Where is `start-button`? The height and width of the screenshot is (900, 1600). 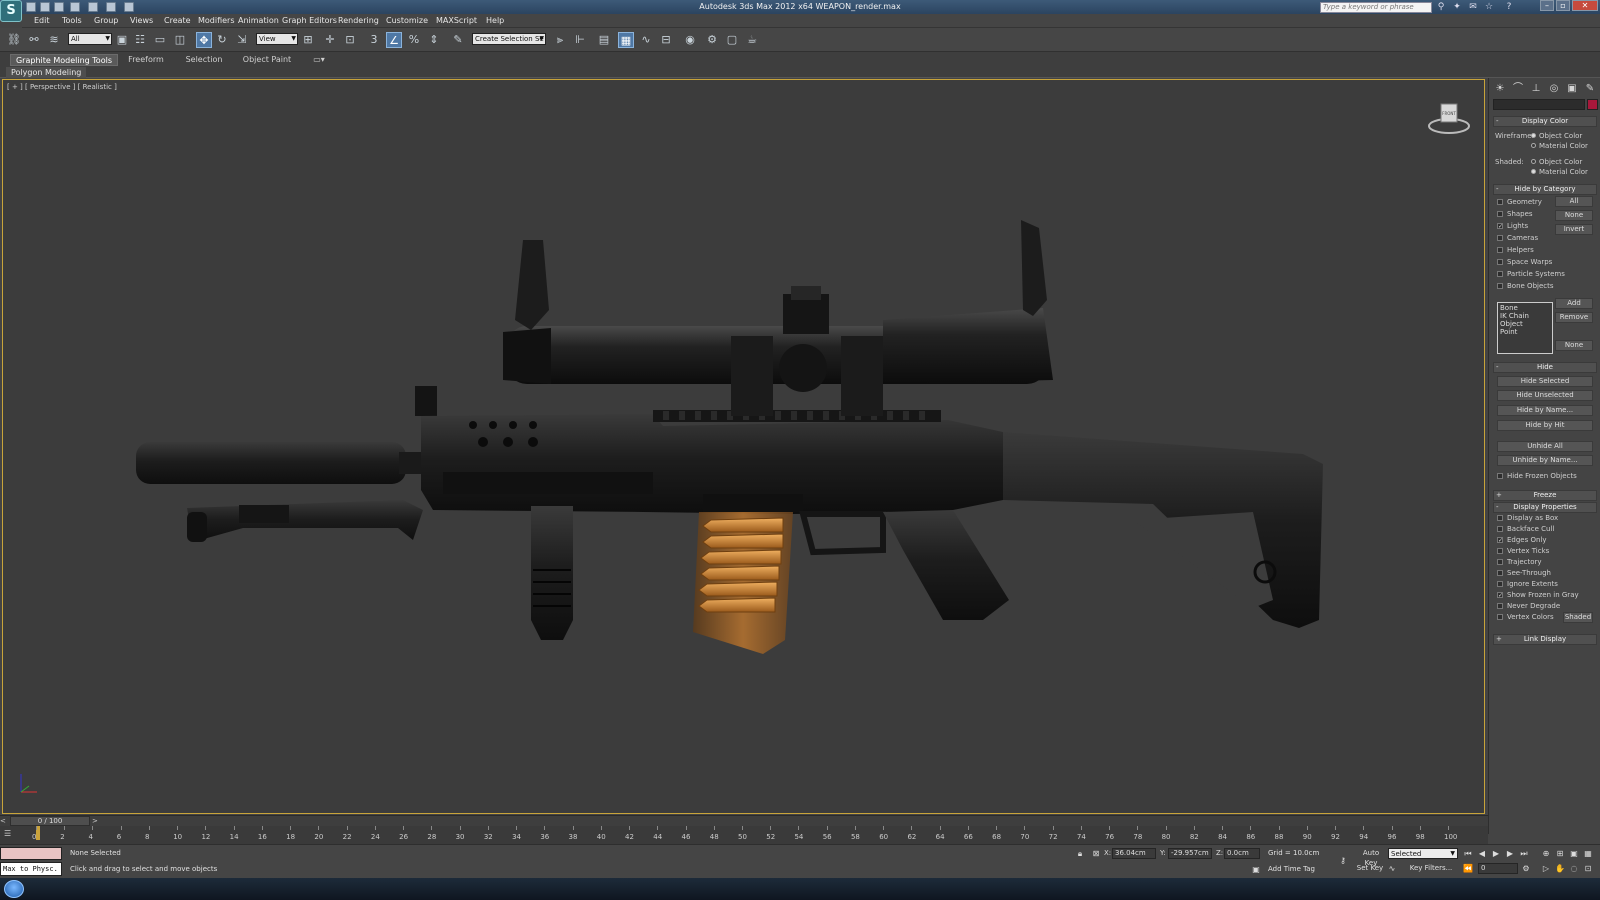
start-button is located at coordinates (14, 889).